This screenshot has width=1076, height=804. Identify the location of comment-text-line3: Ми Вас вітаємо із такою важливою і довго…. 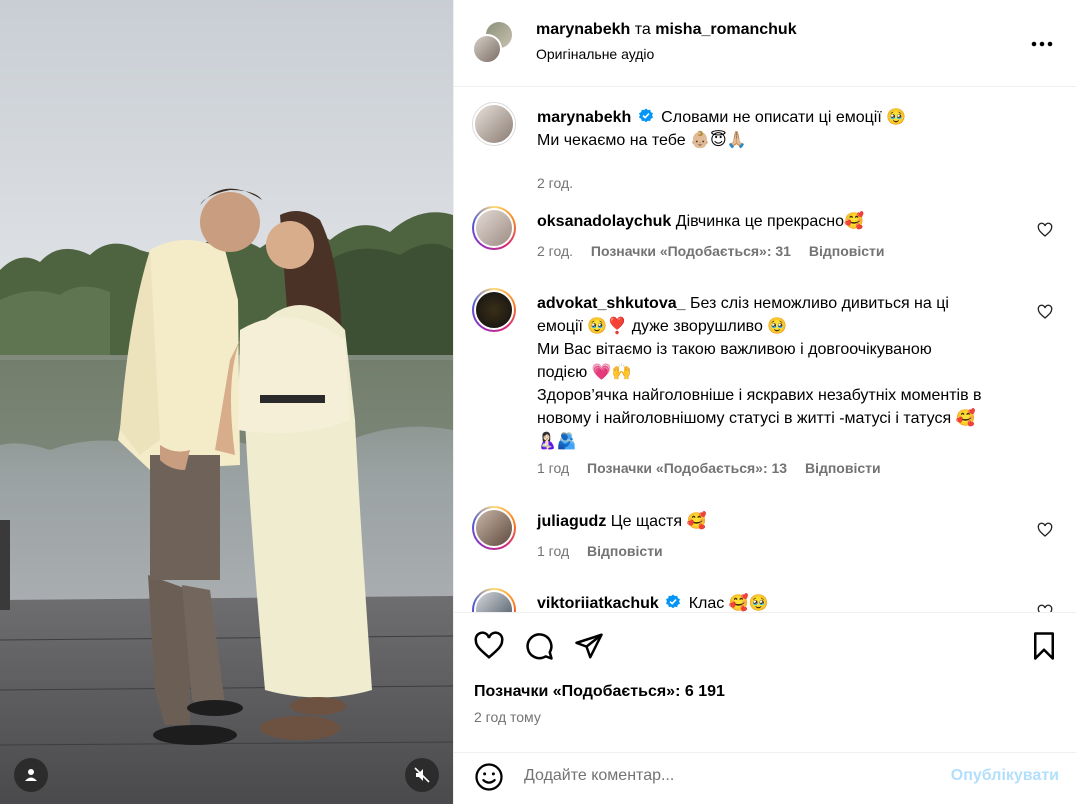
(734, 349).